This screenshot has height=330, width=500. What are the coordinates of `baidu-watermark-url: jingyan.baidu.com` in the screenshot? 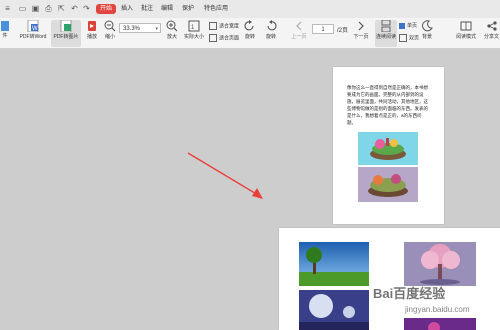 It's located at (437, 309).